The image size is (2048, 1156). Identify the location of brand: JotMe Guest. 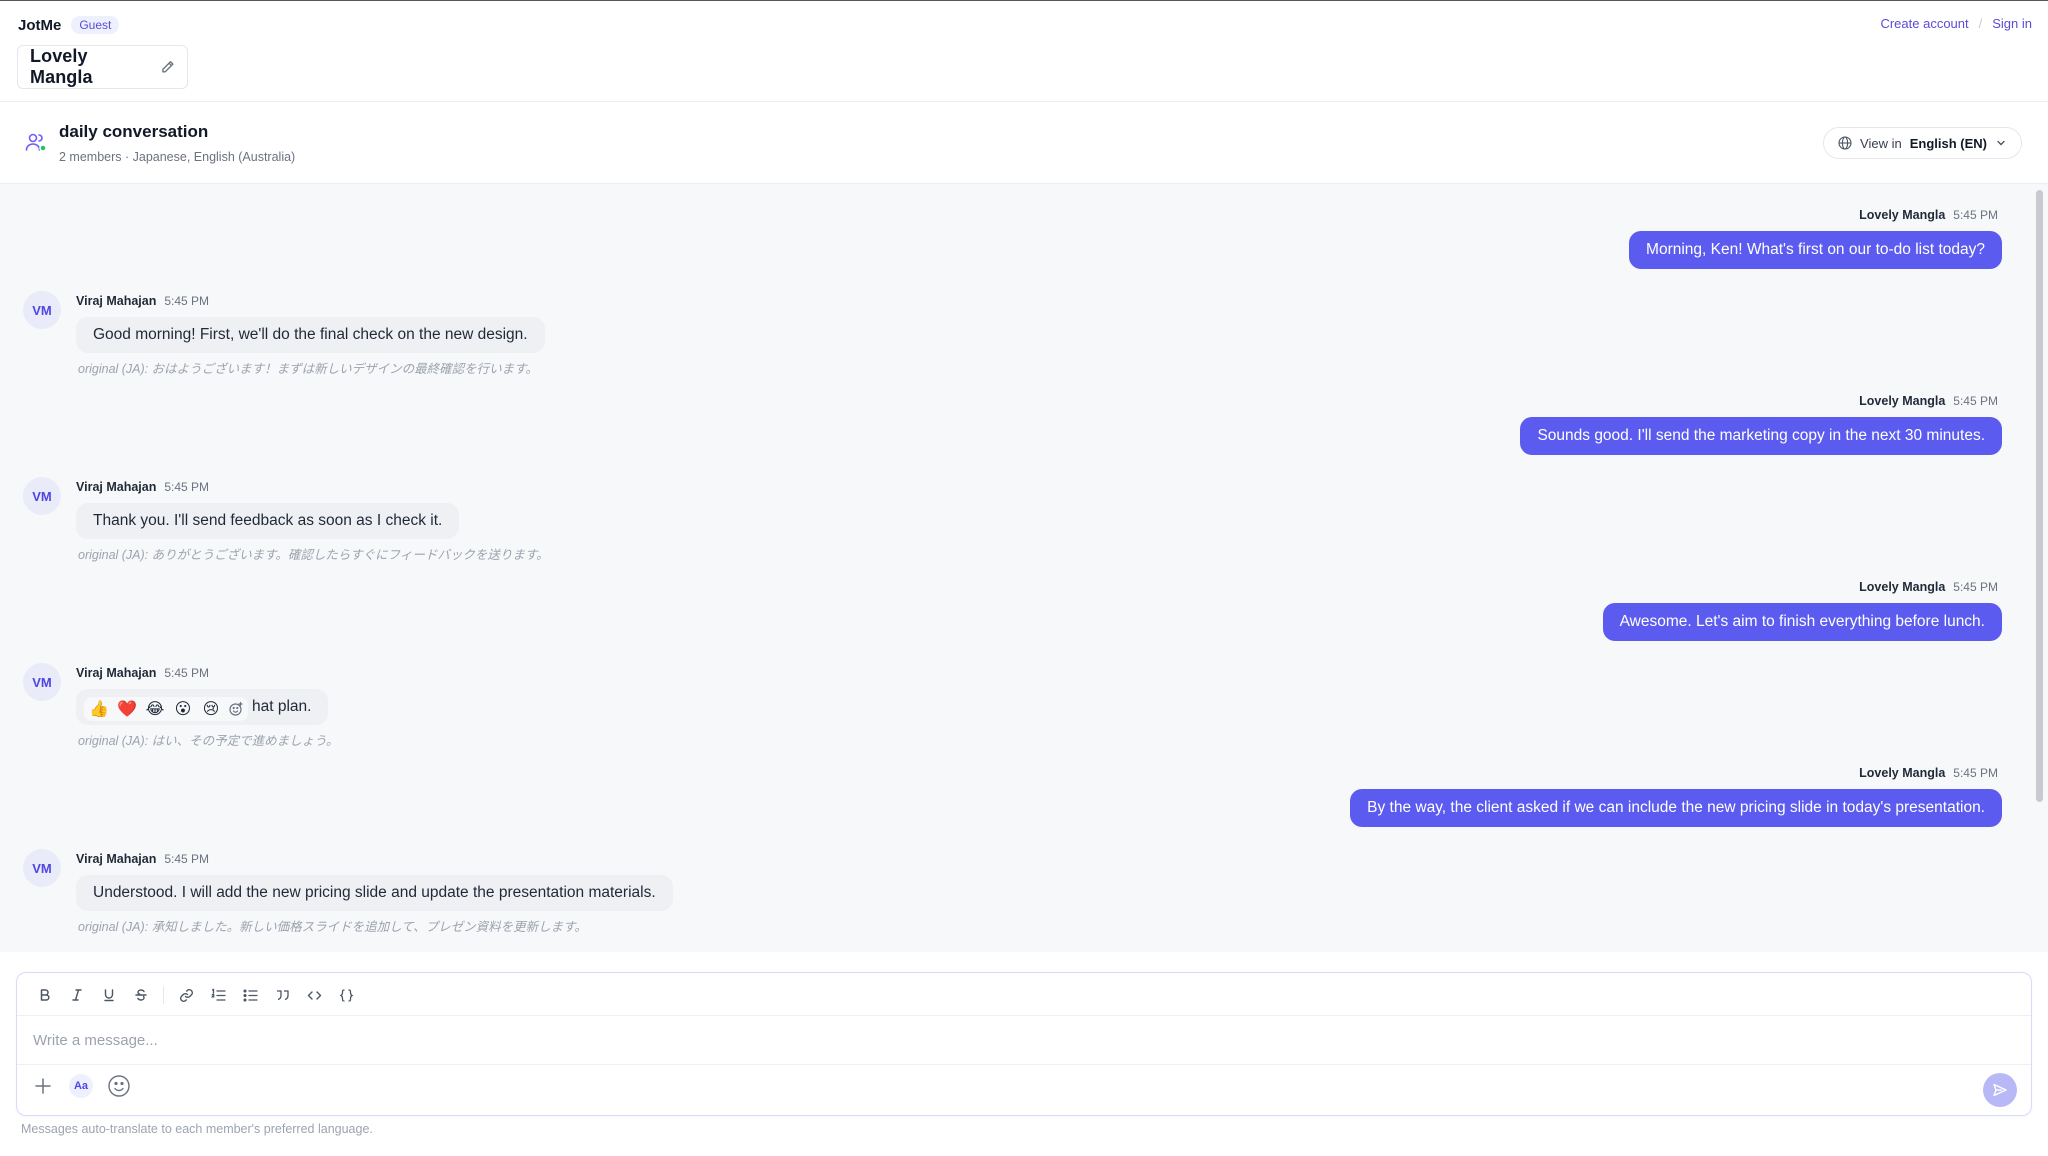
(69, 25).